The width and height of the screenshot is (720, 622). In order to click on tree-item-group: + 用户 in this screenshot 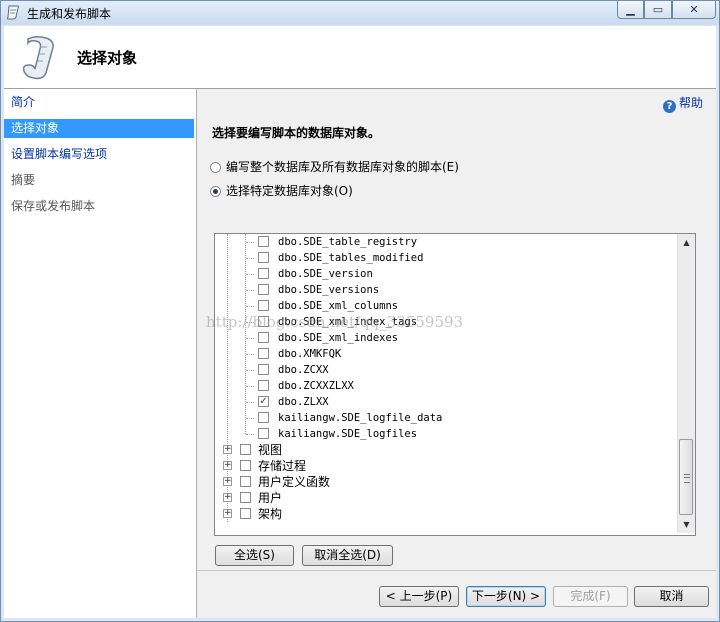, I will do `click(445, 498)`.